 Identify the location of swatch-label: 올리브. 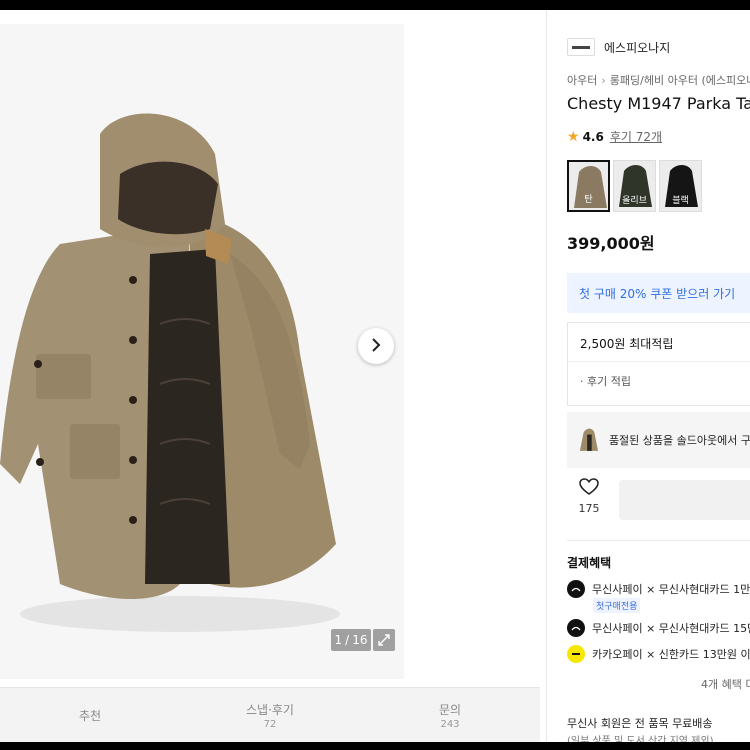
(634, 201).